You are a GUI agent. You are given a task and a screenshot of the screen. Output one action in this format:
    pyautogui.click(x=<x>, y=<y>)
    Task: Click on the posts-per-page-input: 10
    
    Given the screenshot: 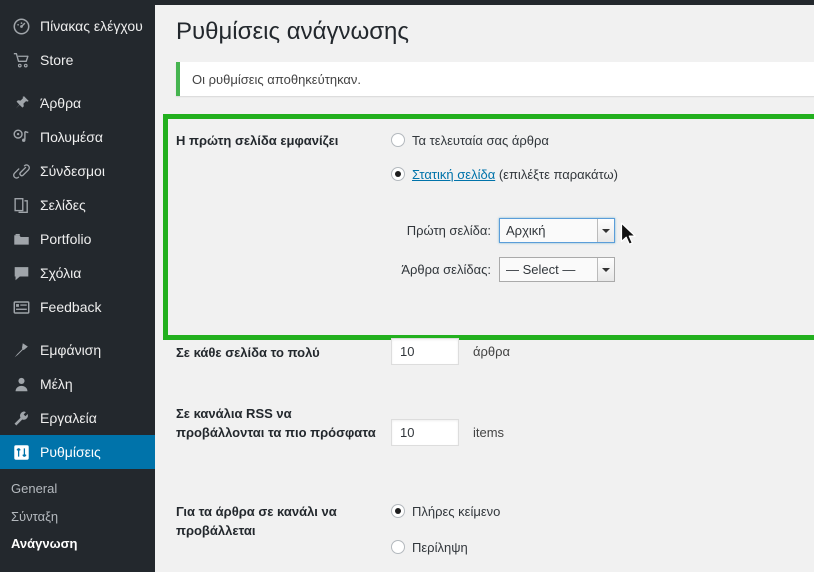 What is the action you would take?
    pyautogui.click(x=425, y=351)
    